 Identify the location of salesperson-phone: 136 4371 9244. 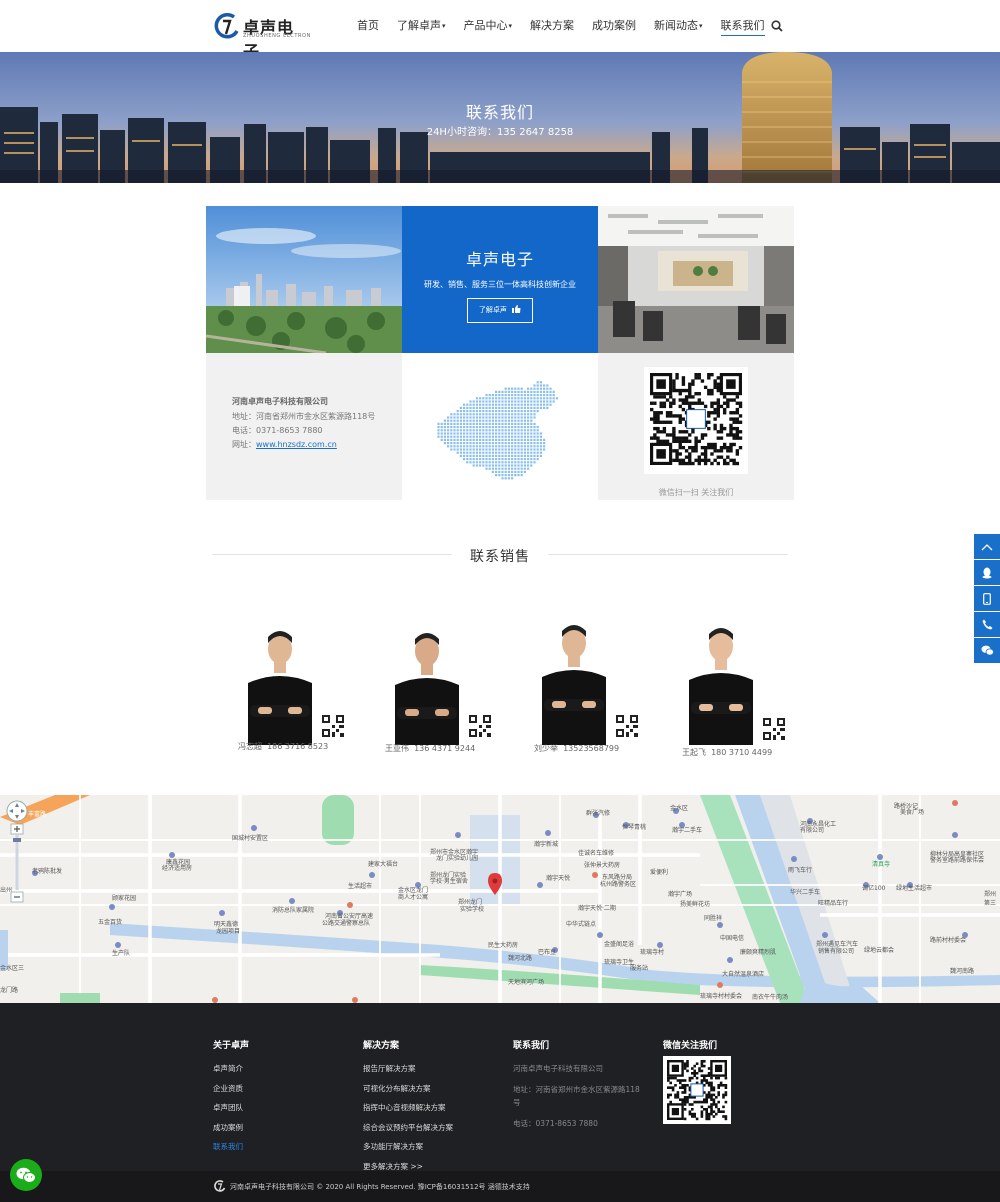
(445, 748).